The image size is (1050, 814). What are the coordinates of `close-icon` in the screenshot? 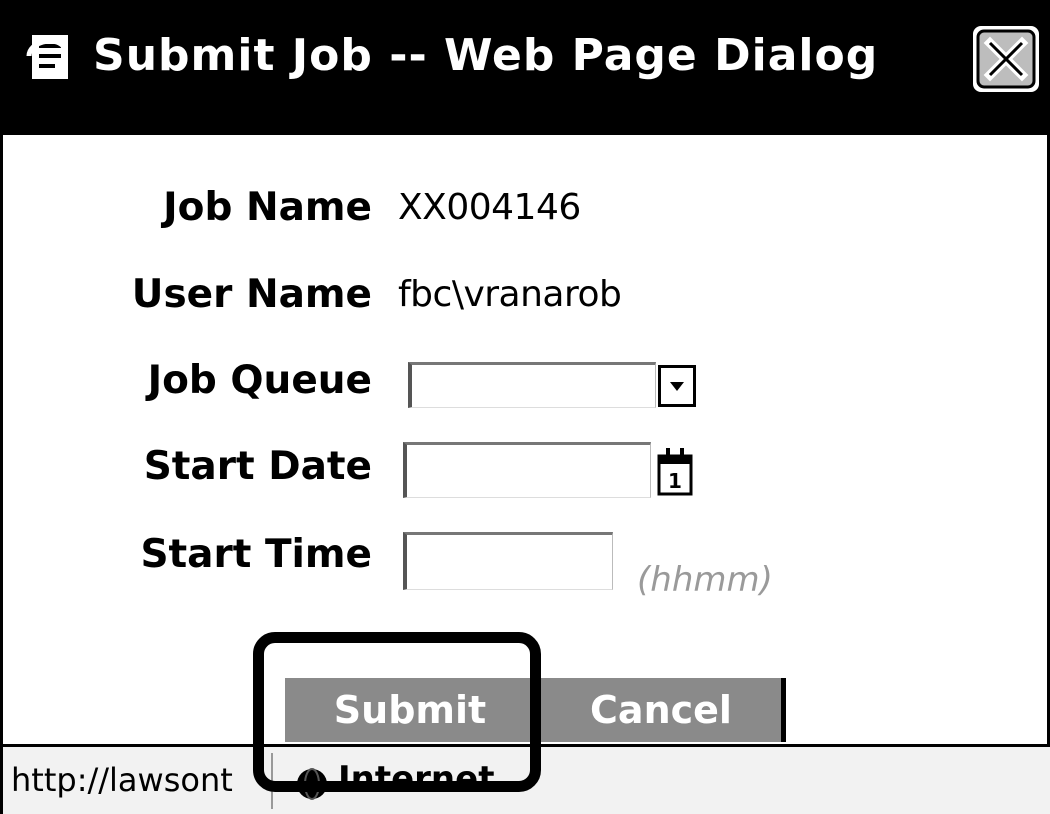 It's located at (1006, 59).